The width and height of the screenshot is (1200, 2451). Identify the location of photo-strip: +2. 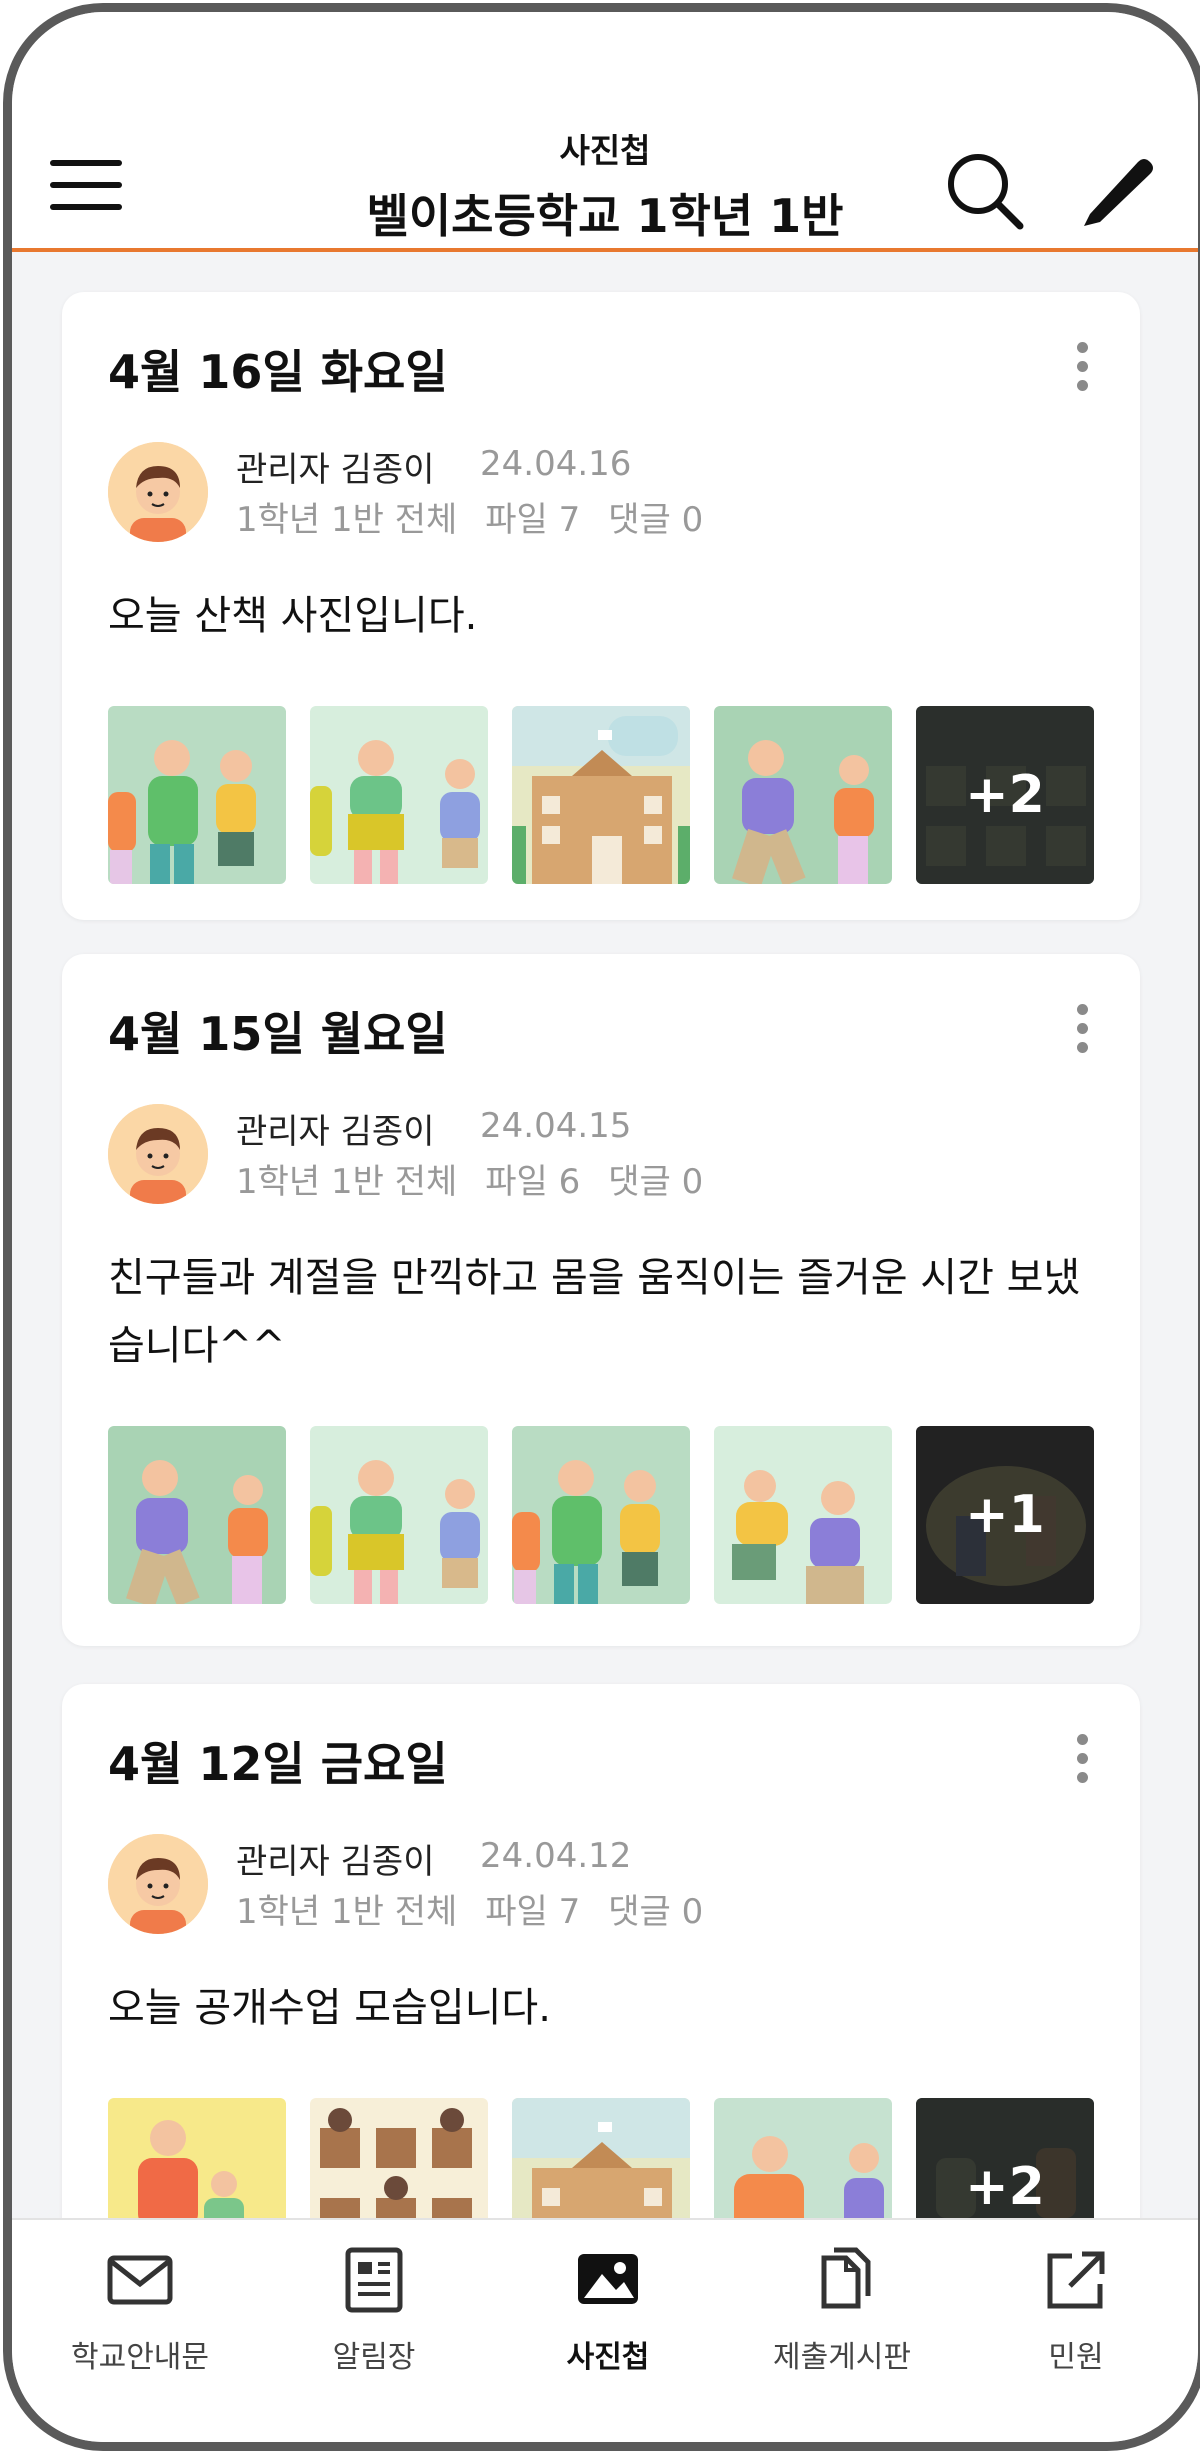
(603, 795).